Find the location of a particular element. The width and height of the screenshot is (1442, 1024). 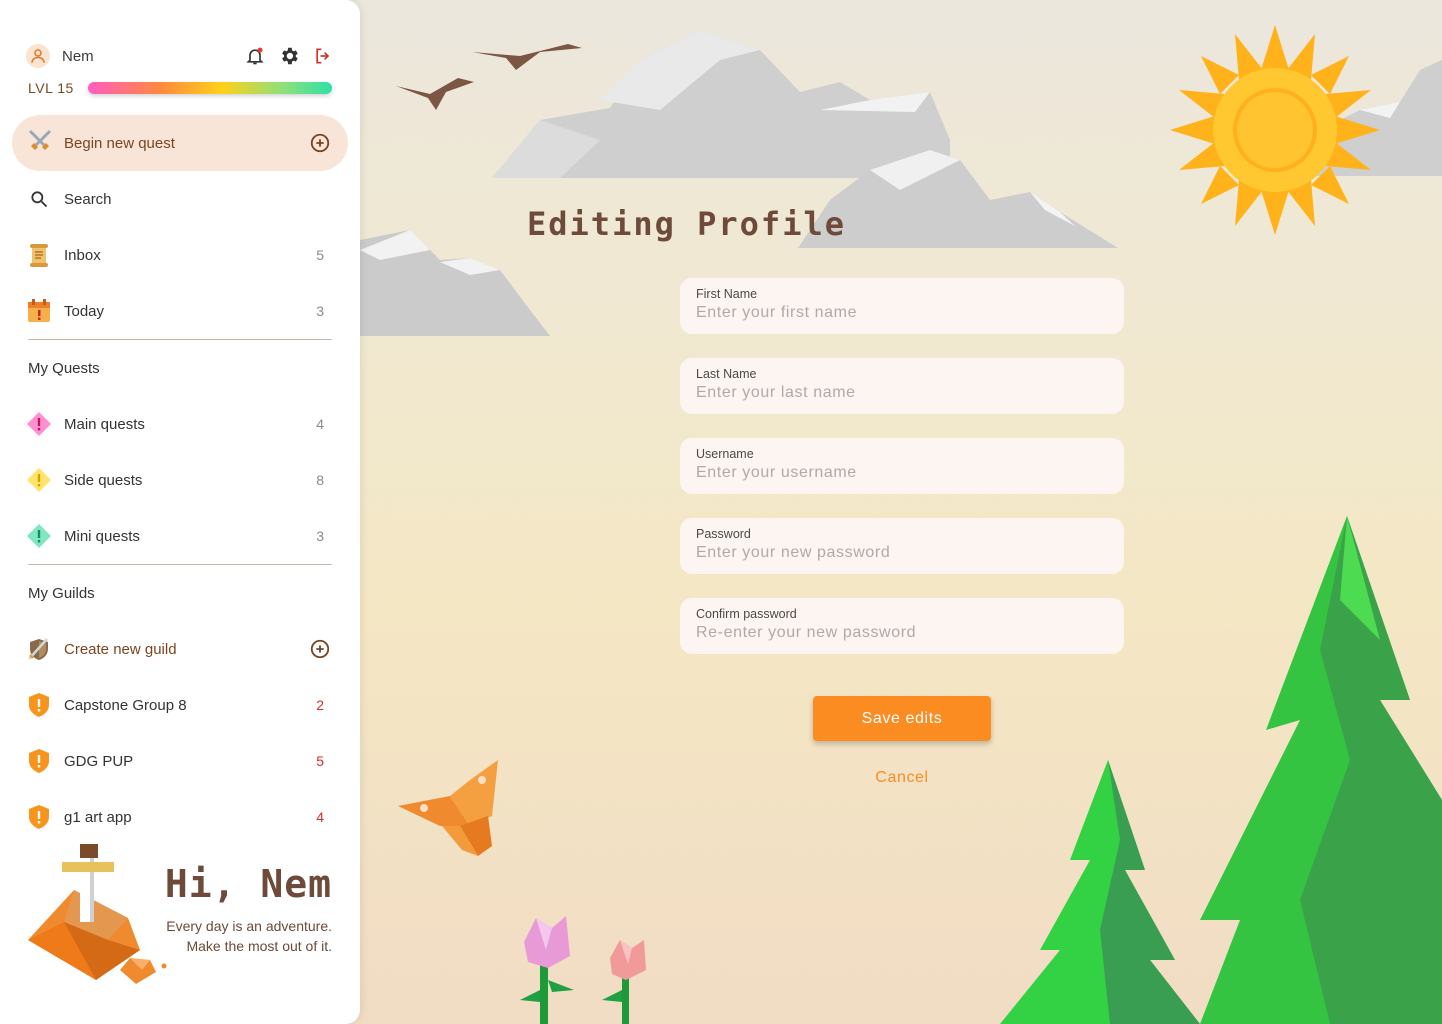

first-name-field: First Name is located at coordinates (902, 306).